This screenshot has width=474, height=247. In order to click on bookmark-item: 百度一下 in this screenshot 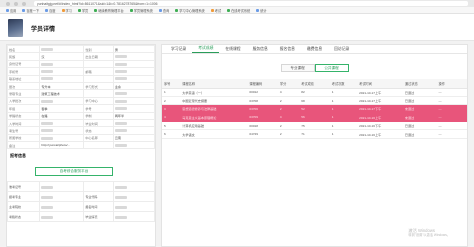, I will do `click(30, 10)`.